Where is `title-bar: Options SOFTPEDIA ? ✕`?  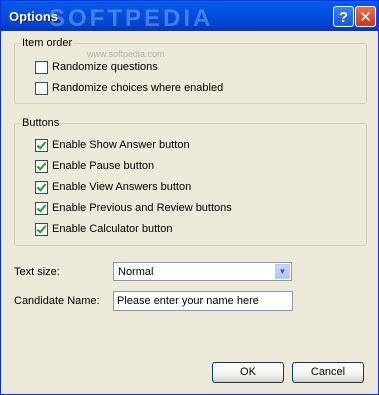 title-bar: Options SOFTPEDIA ? ✕ is located at coordinates (189, 16).